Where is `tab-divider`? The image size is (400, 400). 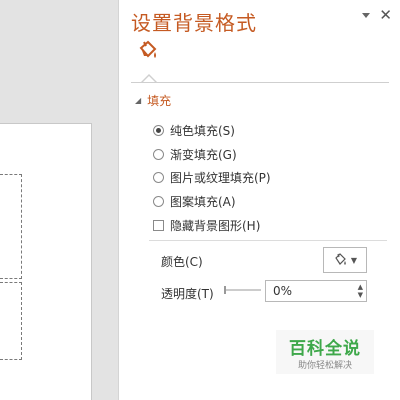
tab-divider is located at coordinates (260, 82).